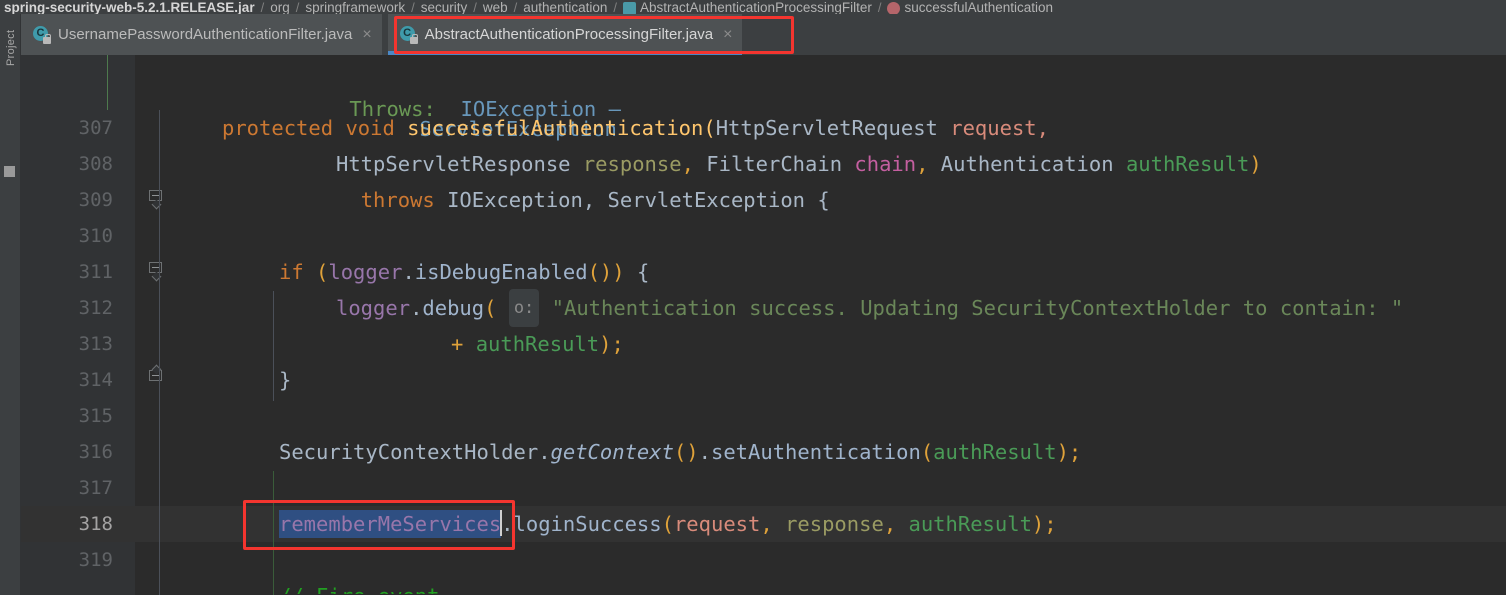 The height and width of the screenshot is (595, 1506). What do you see at coordinates (95, 524) in the screenshot?
I see `line-number: 318` at bounding box center [95, 524].